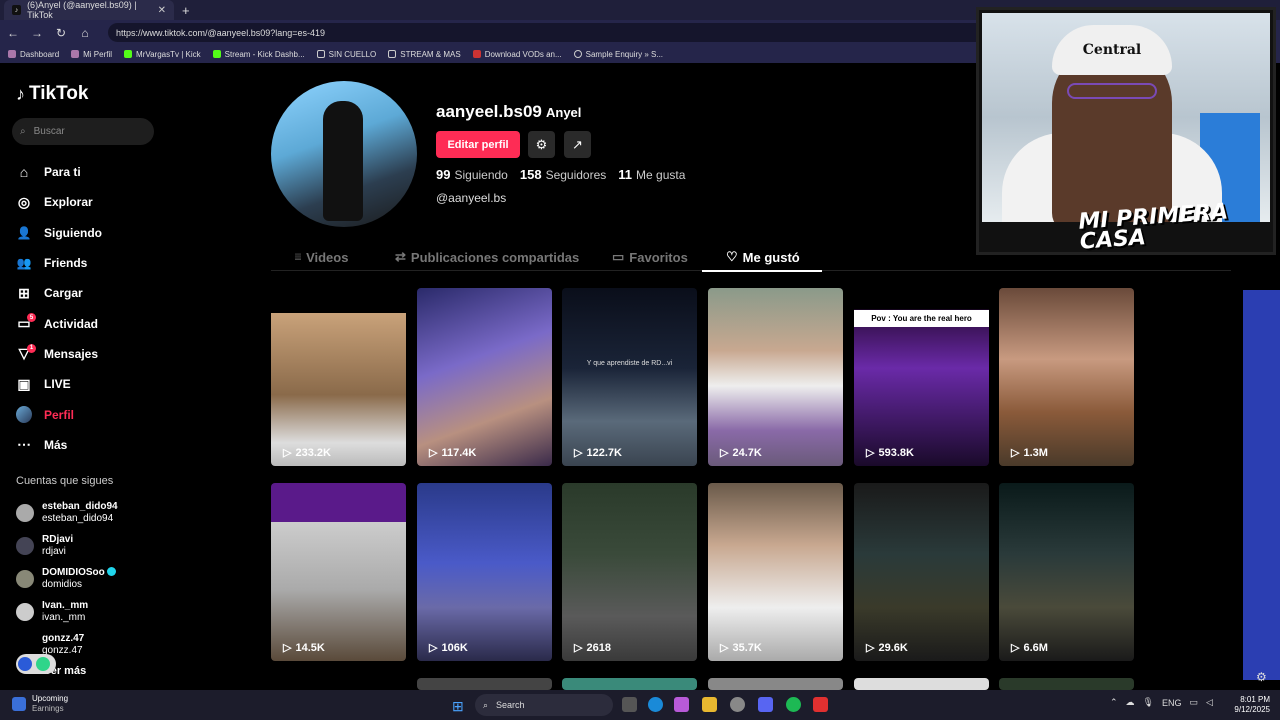 This screenshot has height=720, width=1280. What do you see at coordinates (91, 263) in the screenshot?
I see `nav-item-friends: 👥 Friends` at bounding box center [91, 263].